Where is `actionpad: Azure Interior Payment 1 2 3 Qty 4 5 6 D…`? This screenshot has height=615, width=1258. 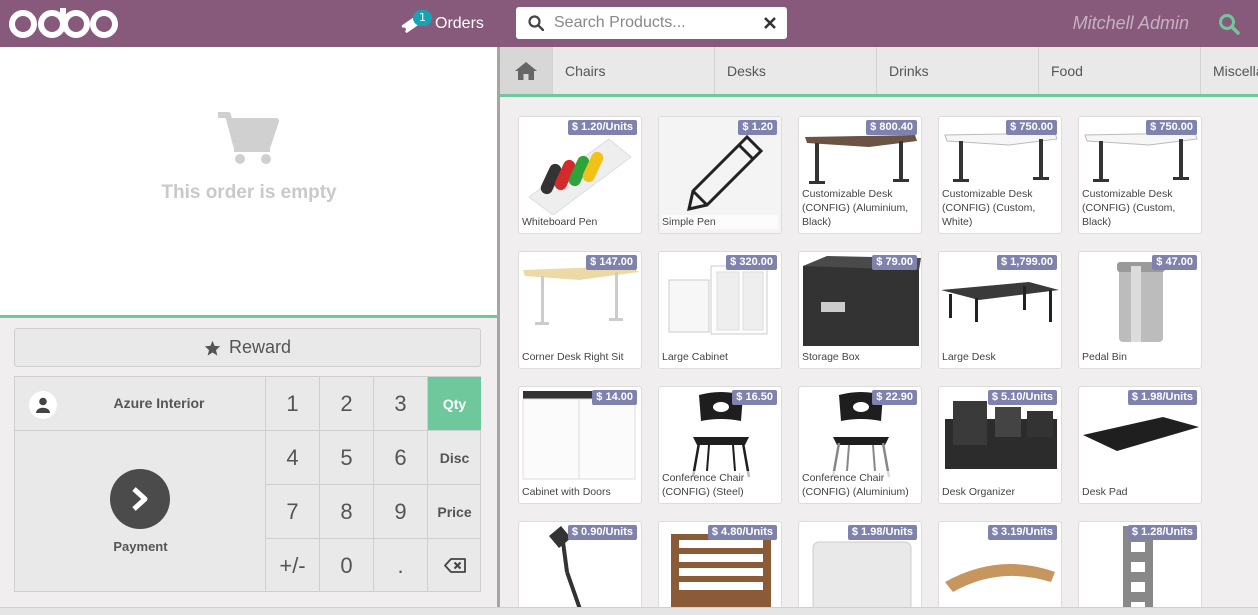 actionpad: Azure Interior Payment 1 2 3 Qty 4 5 6 D… is located at coordinates (247, 484).